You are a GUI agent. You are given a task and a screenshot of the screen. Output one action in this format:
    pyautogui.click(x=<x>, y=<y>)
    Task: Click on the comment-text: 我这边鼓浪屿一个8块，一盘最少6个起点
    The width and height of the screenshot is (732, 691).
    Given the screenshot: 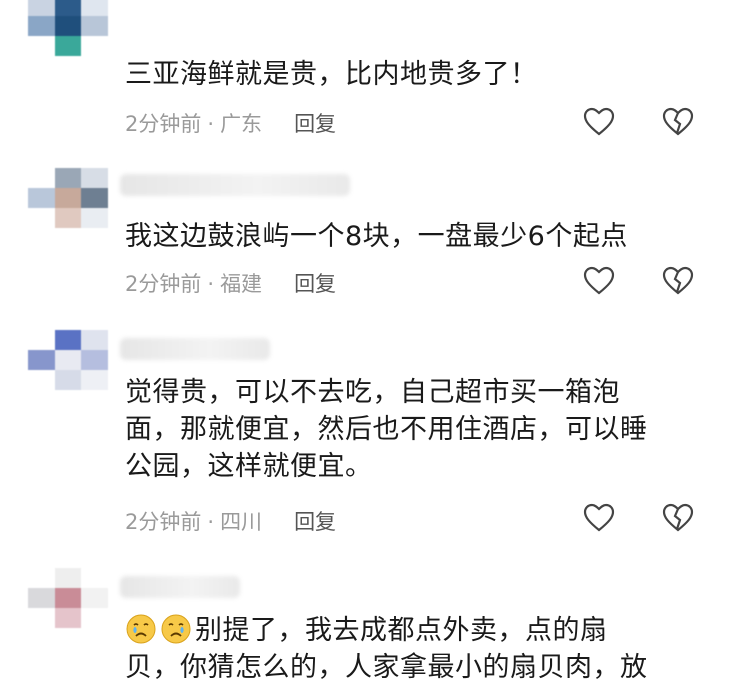 What is the action you would take?
    pyautogui.click(x=376, y=236)
    